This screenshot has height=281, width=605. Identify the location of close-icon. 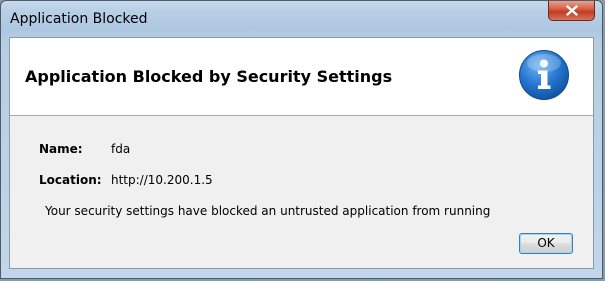
(571, 10).